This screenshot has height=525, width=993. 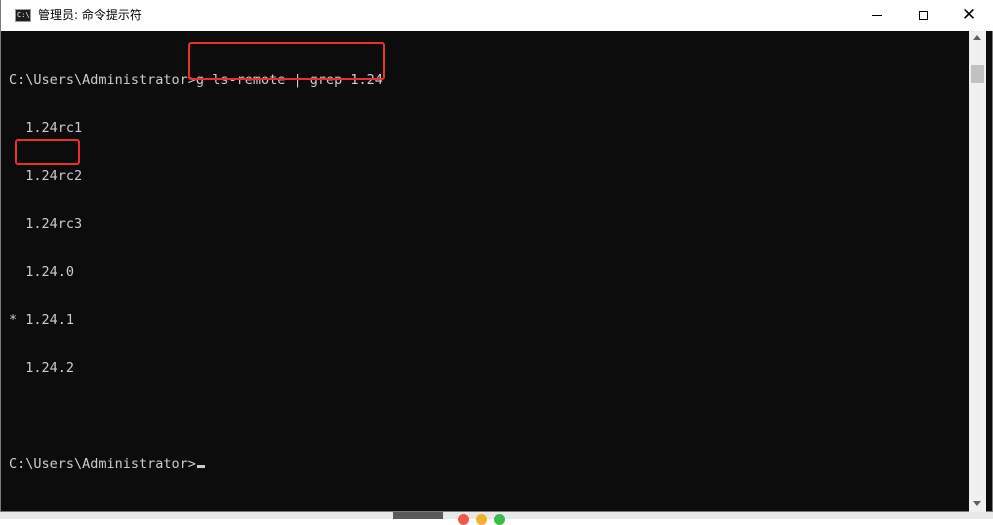 What do you see at coordinates (499, 519) in the screenshot?
I see `green-dot-icon` at bounding box center [499, 519].